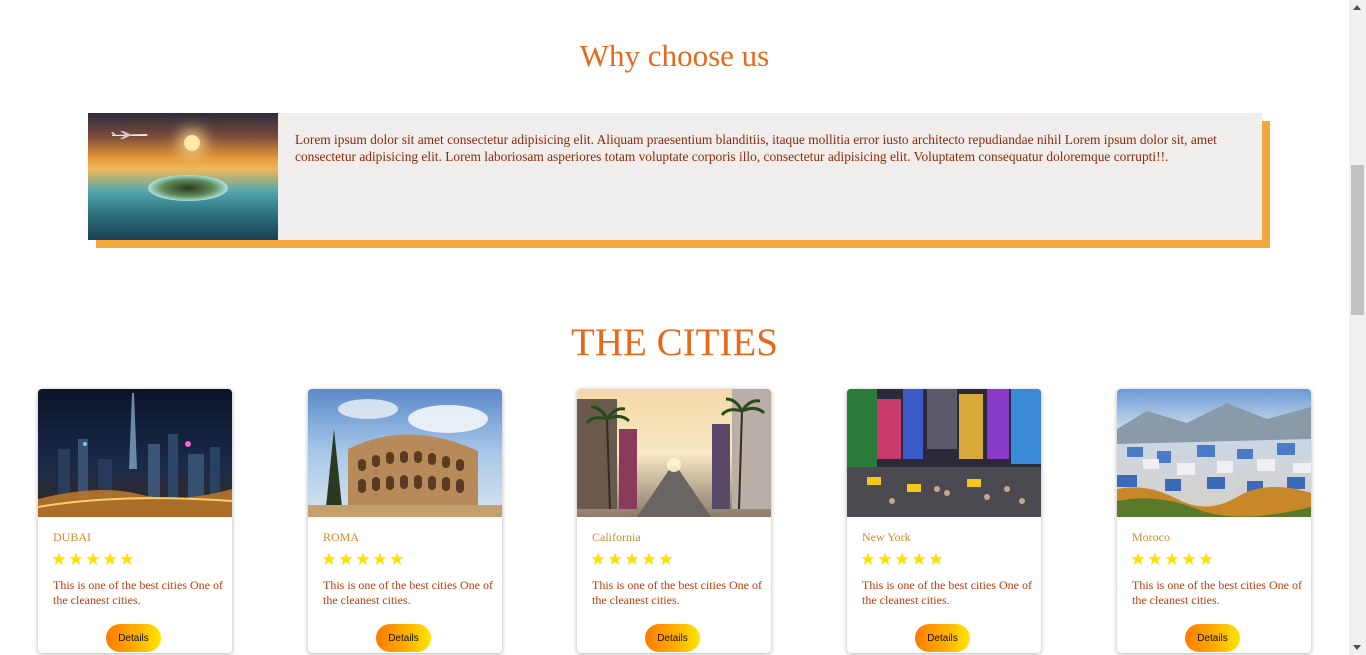 Image resolution: width=1366 pixels, height=655 pixels. What do you see at coordinates (135, 453) in the screenshot?
I see `dubai-image` at bounding box center [135, 453].